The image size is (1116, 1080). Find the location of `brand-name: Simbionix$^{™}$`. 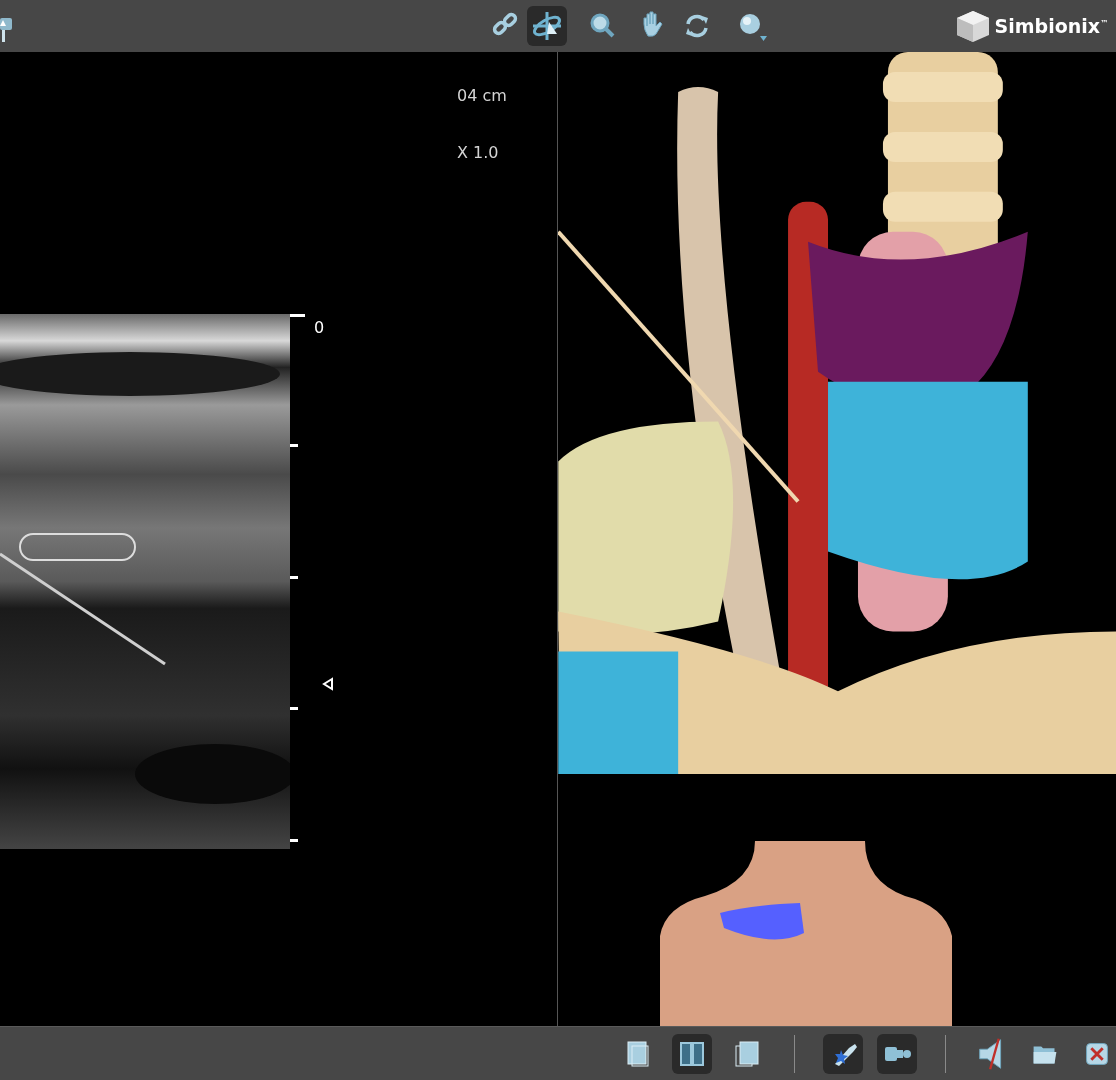

brand-name: Simbionix$^{™}$ is located at coordinates (1051, 26).